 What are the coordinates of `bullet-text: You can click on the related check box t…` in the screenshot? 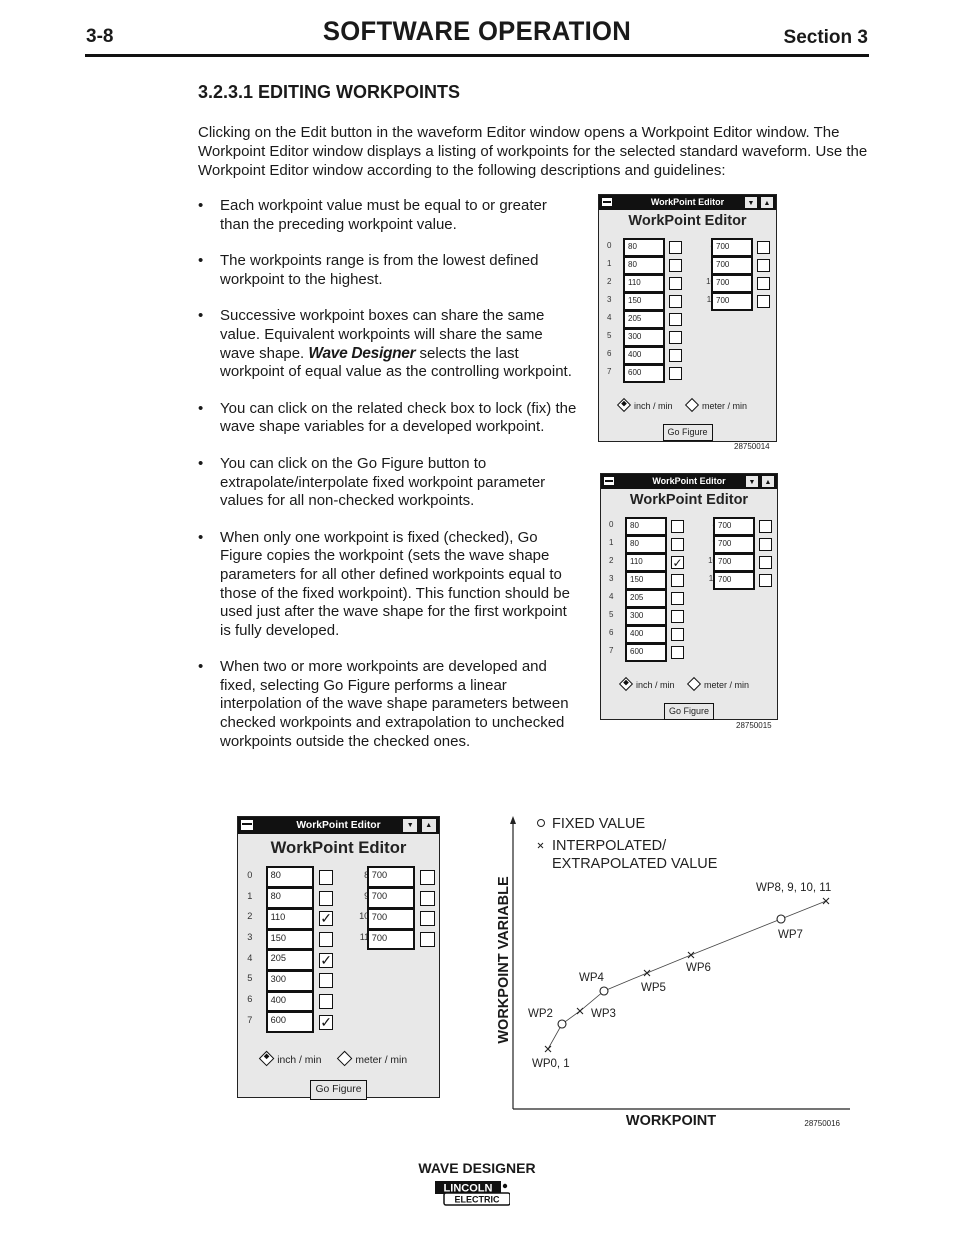 It's located at (398, 417).